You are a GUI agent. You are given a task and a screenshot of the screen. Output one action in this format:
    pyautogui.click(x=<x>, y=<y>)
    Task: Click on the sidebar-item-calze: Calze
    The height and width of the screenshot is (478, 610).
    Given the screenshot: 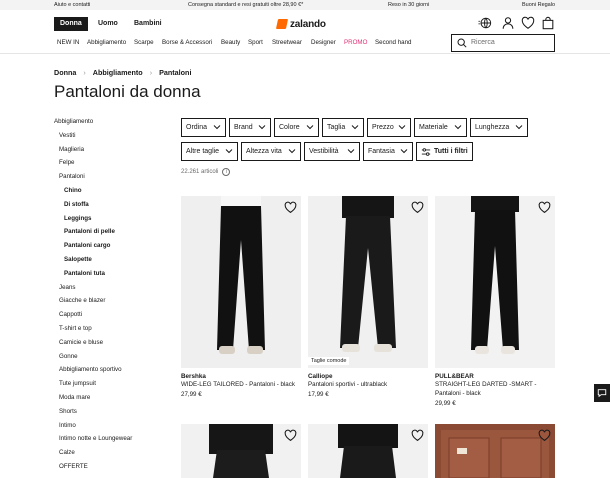 What is the action you would take?
    pyautogui.click(x=67, y=452)
    